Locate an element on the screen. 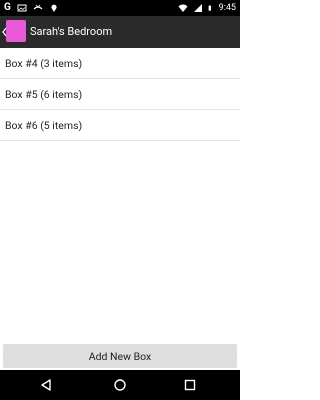 The image size is (320, 400). box-label: Box #4 (3 items) is located at coordinates (44, 63).